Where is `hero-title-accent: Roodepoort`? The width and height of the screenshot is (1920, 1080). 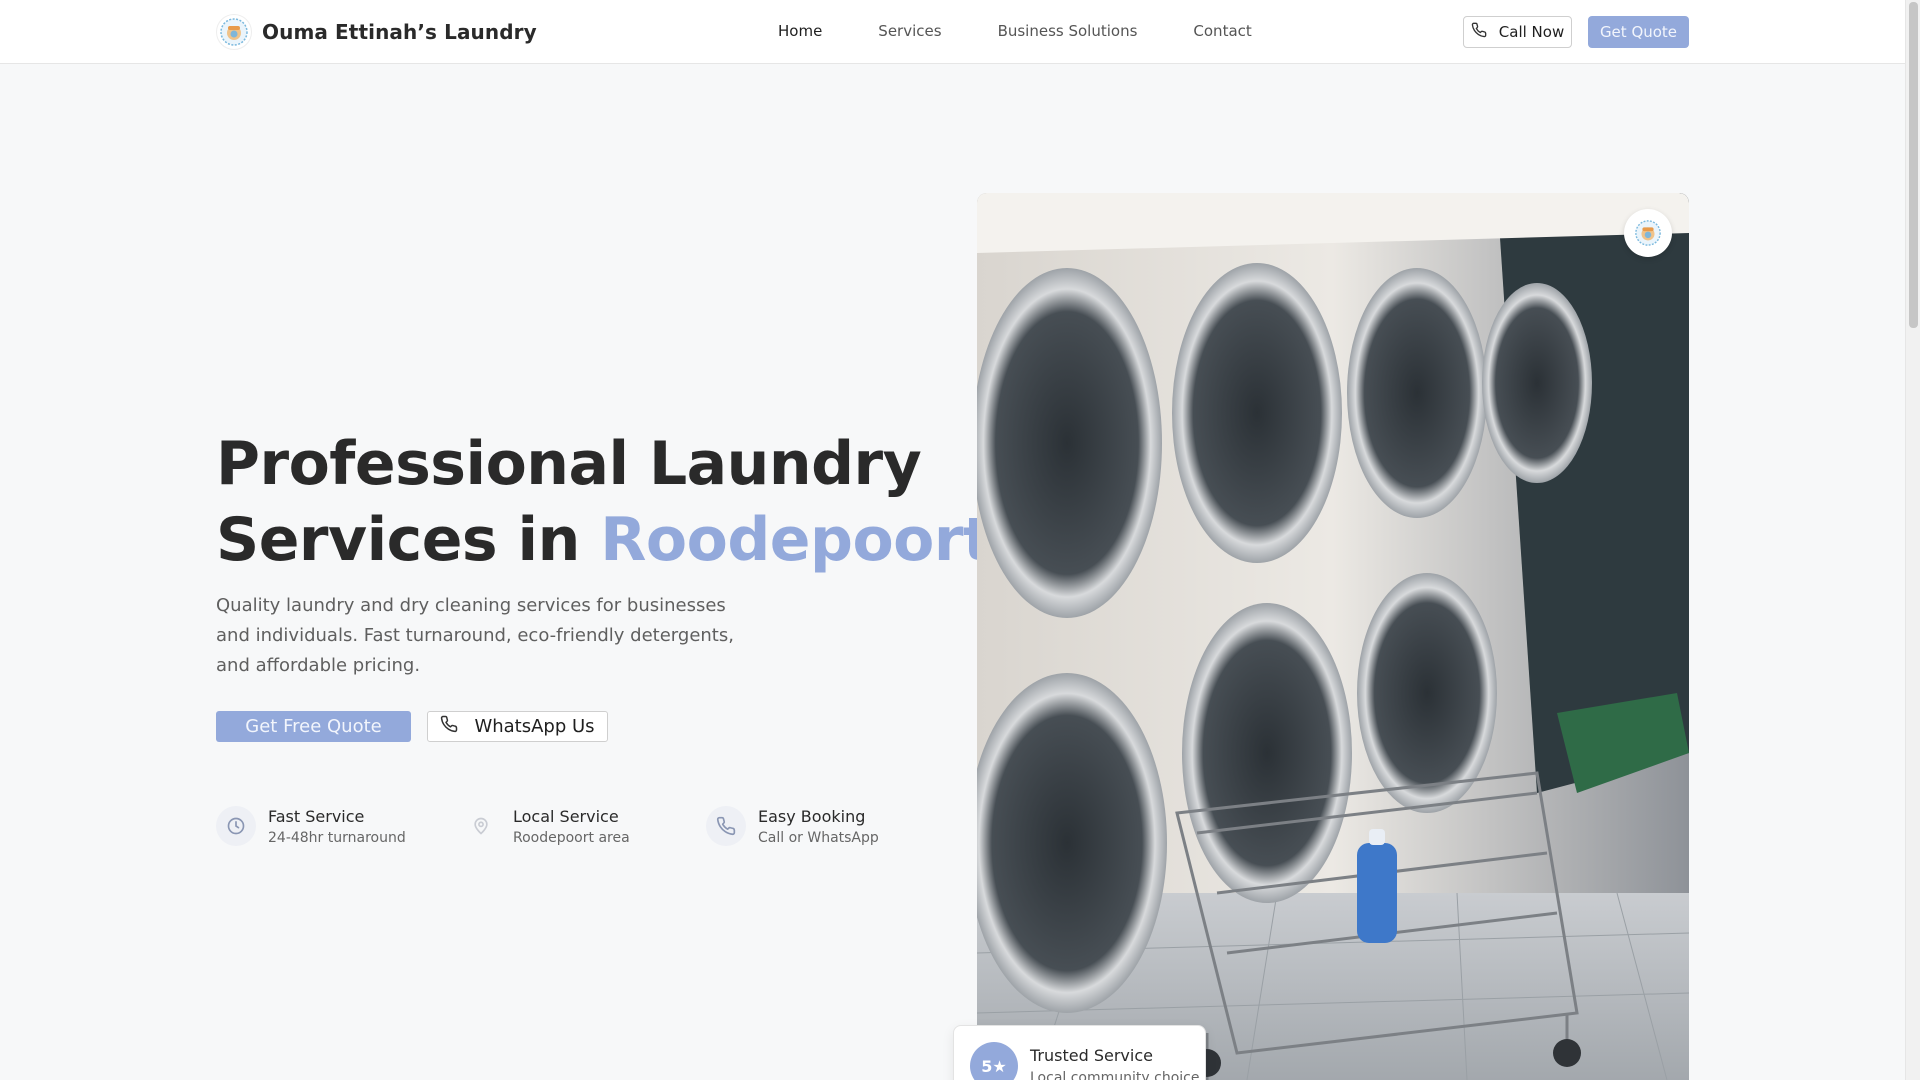 hero-title-accent: Roodepoort is located at coordinates (796, 540).